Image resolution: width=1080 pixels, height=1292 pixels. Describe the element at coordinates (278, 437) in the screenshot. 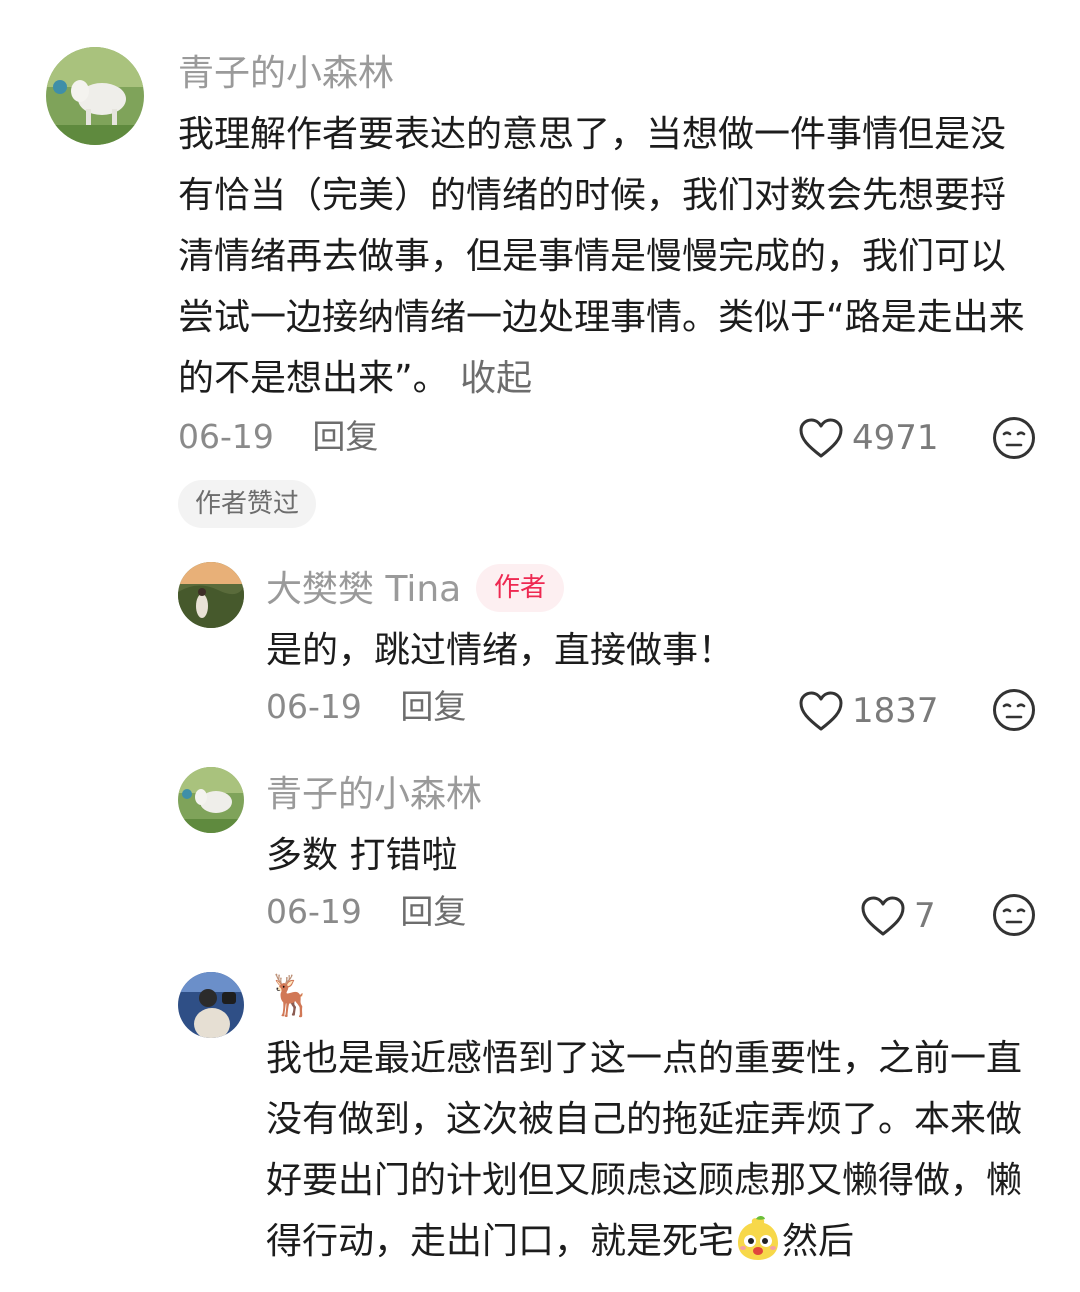

I see `comment-meta: 06-19 回复` at that location.